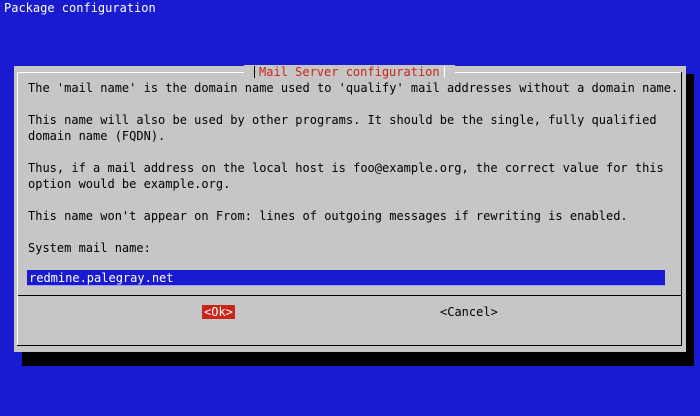 The width and height of the screenshot is (700, 416). I want to click on system-mail-name-input: redmine.palegray.net, so click(346, 278).